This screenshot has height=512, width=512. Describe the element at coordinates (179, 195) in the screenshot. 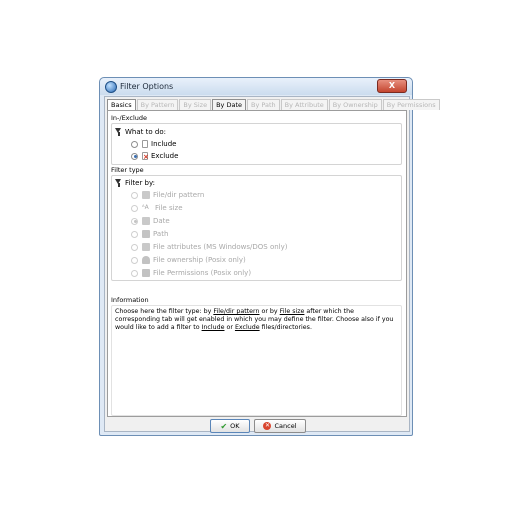

I see `pattern-label: File/dir pattern` at that location.